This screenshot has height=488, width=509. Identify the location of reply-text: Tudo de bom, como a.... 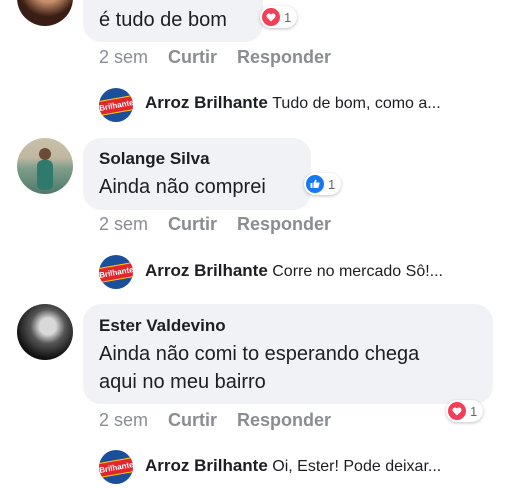
(356, 103).